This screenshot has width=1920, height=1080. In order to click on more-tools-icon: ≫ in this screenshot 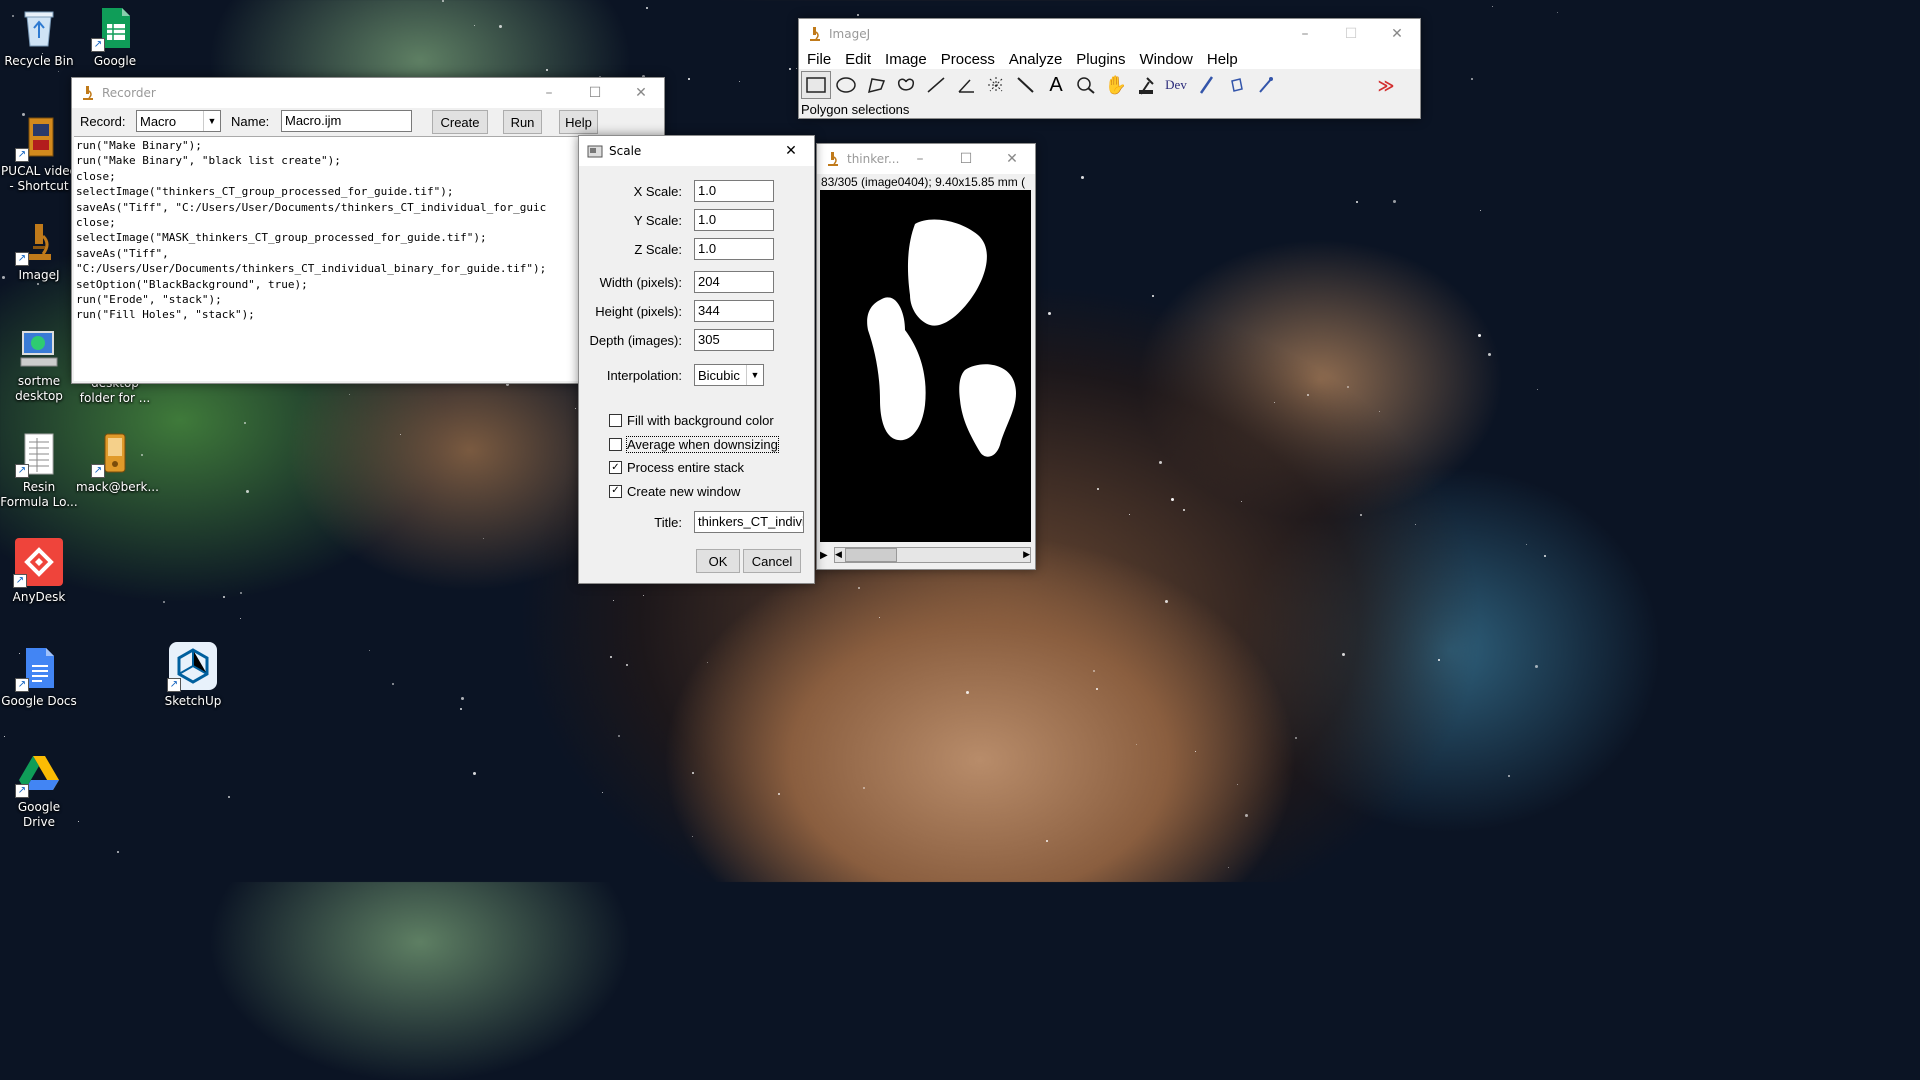, I will do `click(1386, 85)`.